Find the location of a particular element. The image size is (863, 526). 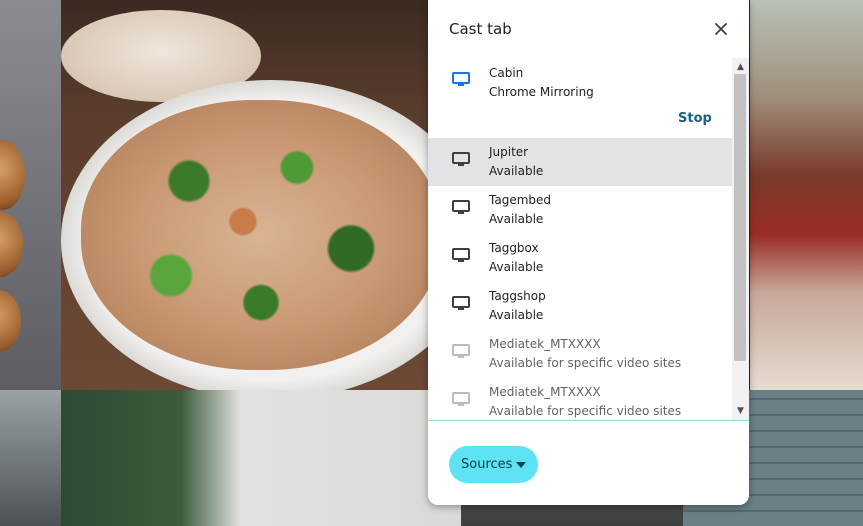

sink-item-jupiter: Jupiter Available is located at coordinates (580, 162).